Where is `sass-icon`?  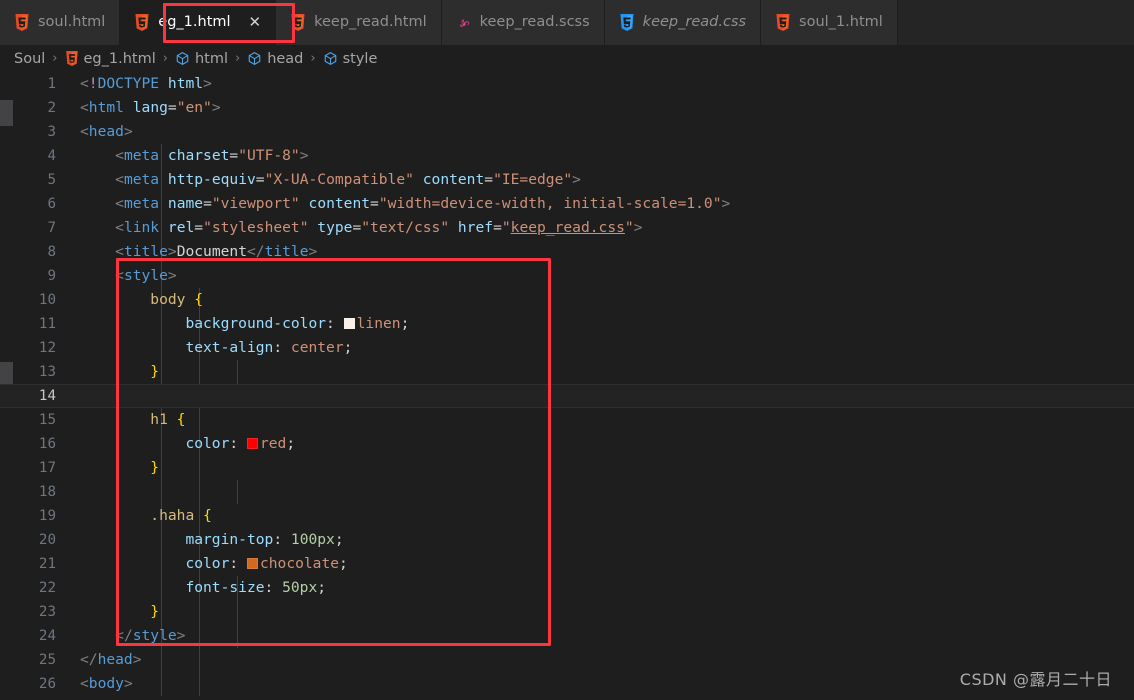
sass-icon is located at coordinates (464, 23).